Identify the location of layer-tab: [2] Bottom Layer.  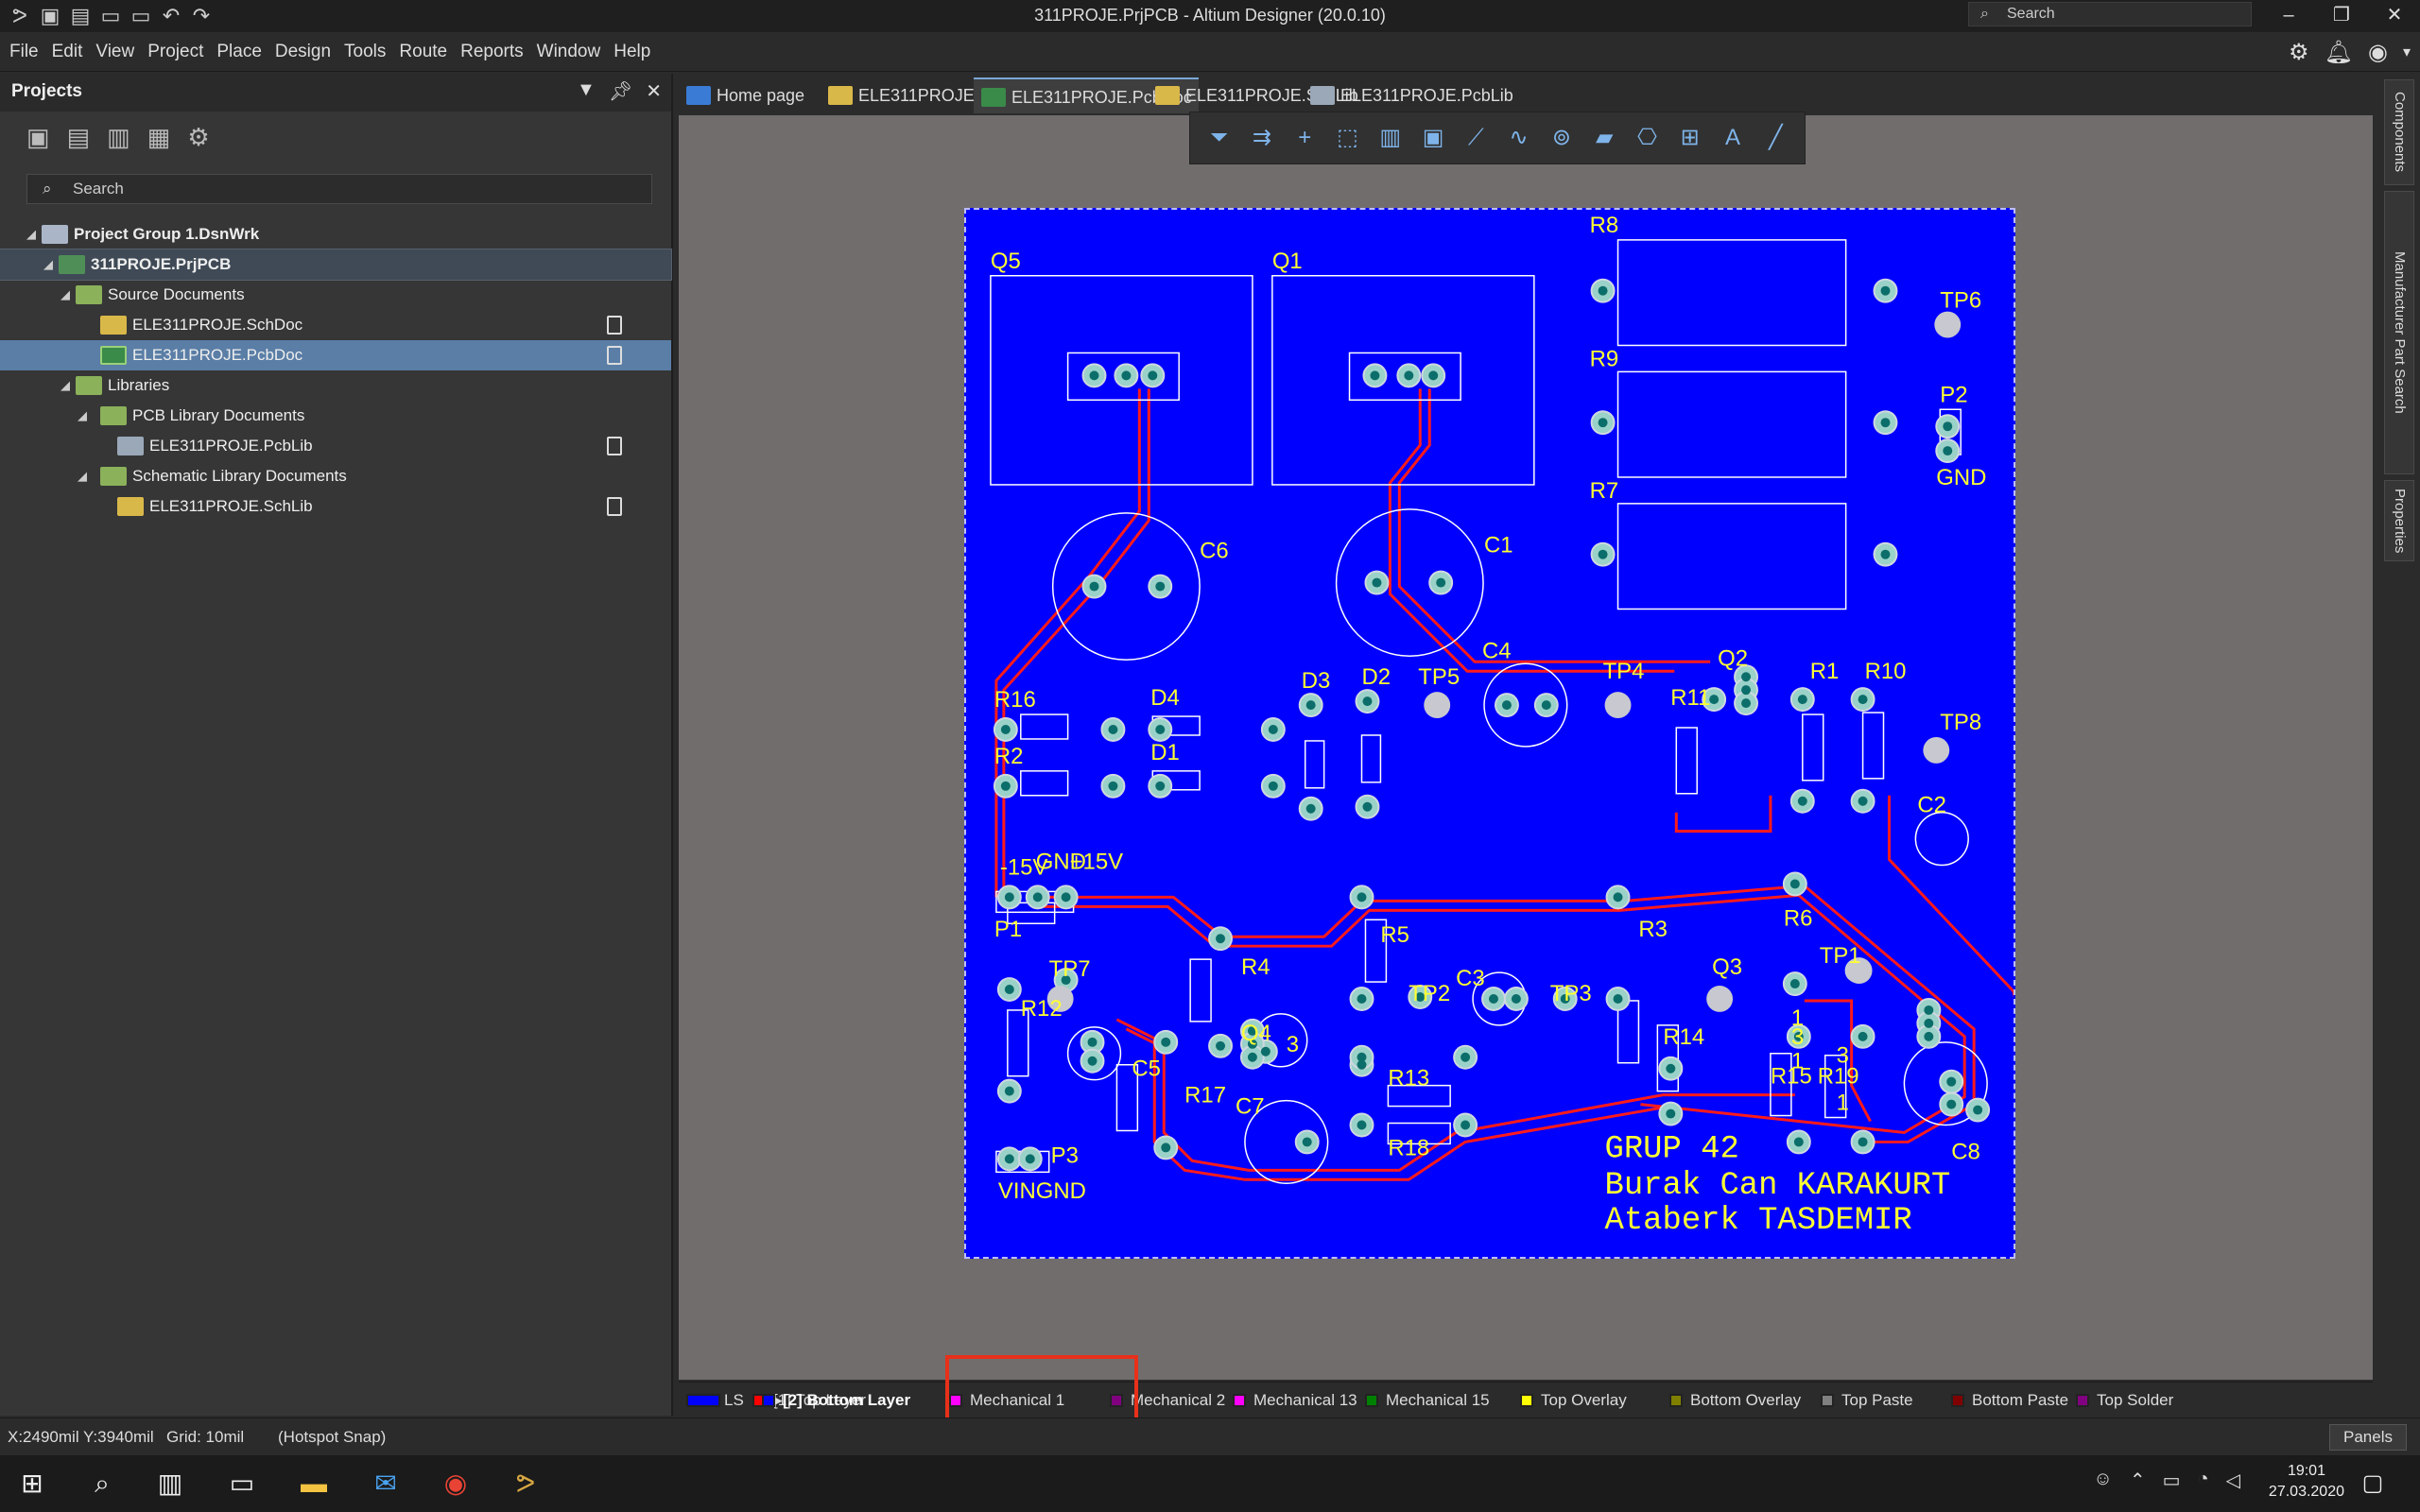
(834, 1400).